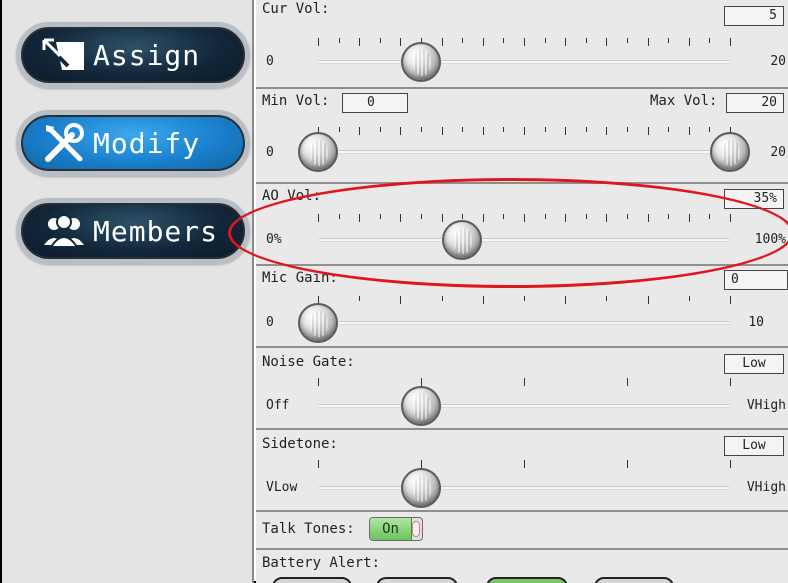  Describe the element at coordinates (462, 240) in the screenshot. I see `ao-vol-slider-knob` at that location.